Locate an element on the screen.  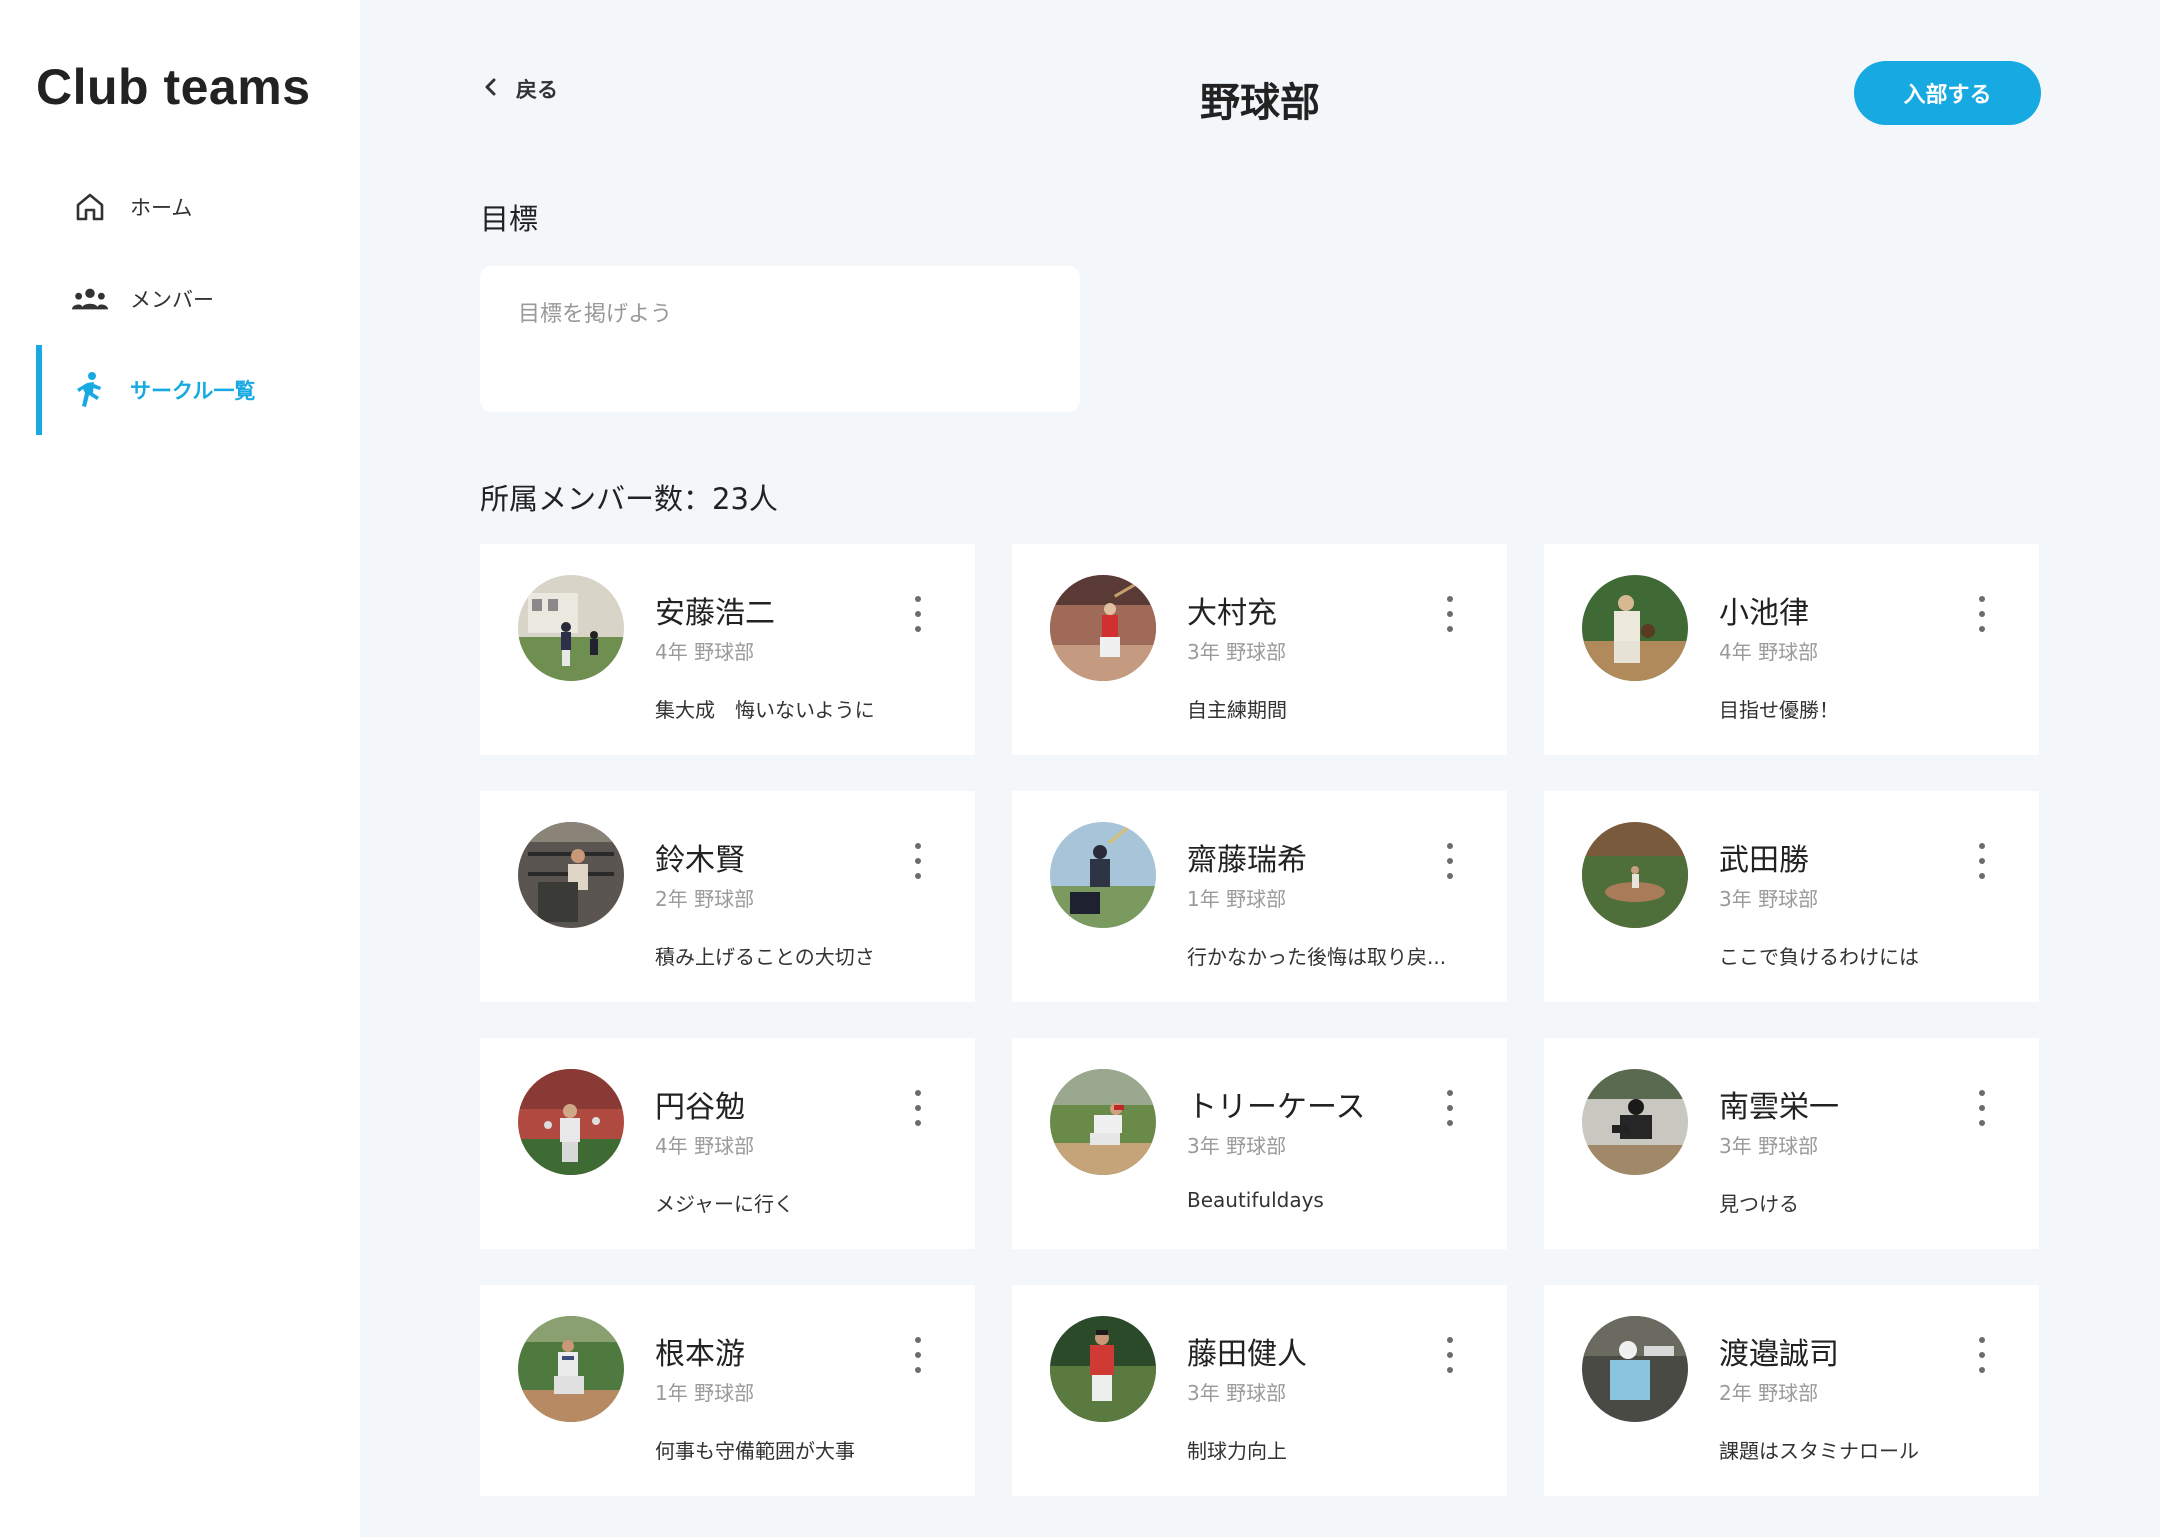
sidebar-item-members: メンバー is located at coordinates (186, 299).